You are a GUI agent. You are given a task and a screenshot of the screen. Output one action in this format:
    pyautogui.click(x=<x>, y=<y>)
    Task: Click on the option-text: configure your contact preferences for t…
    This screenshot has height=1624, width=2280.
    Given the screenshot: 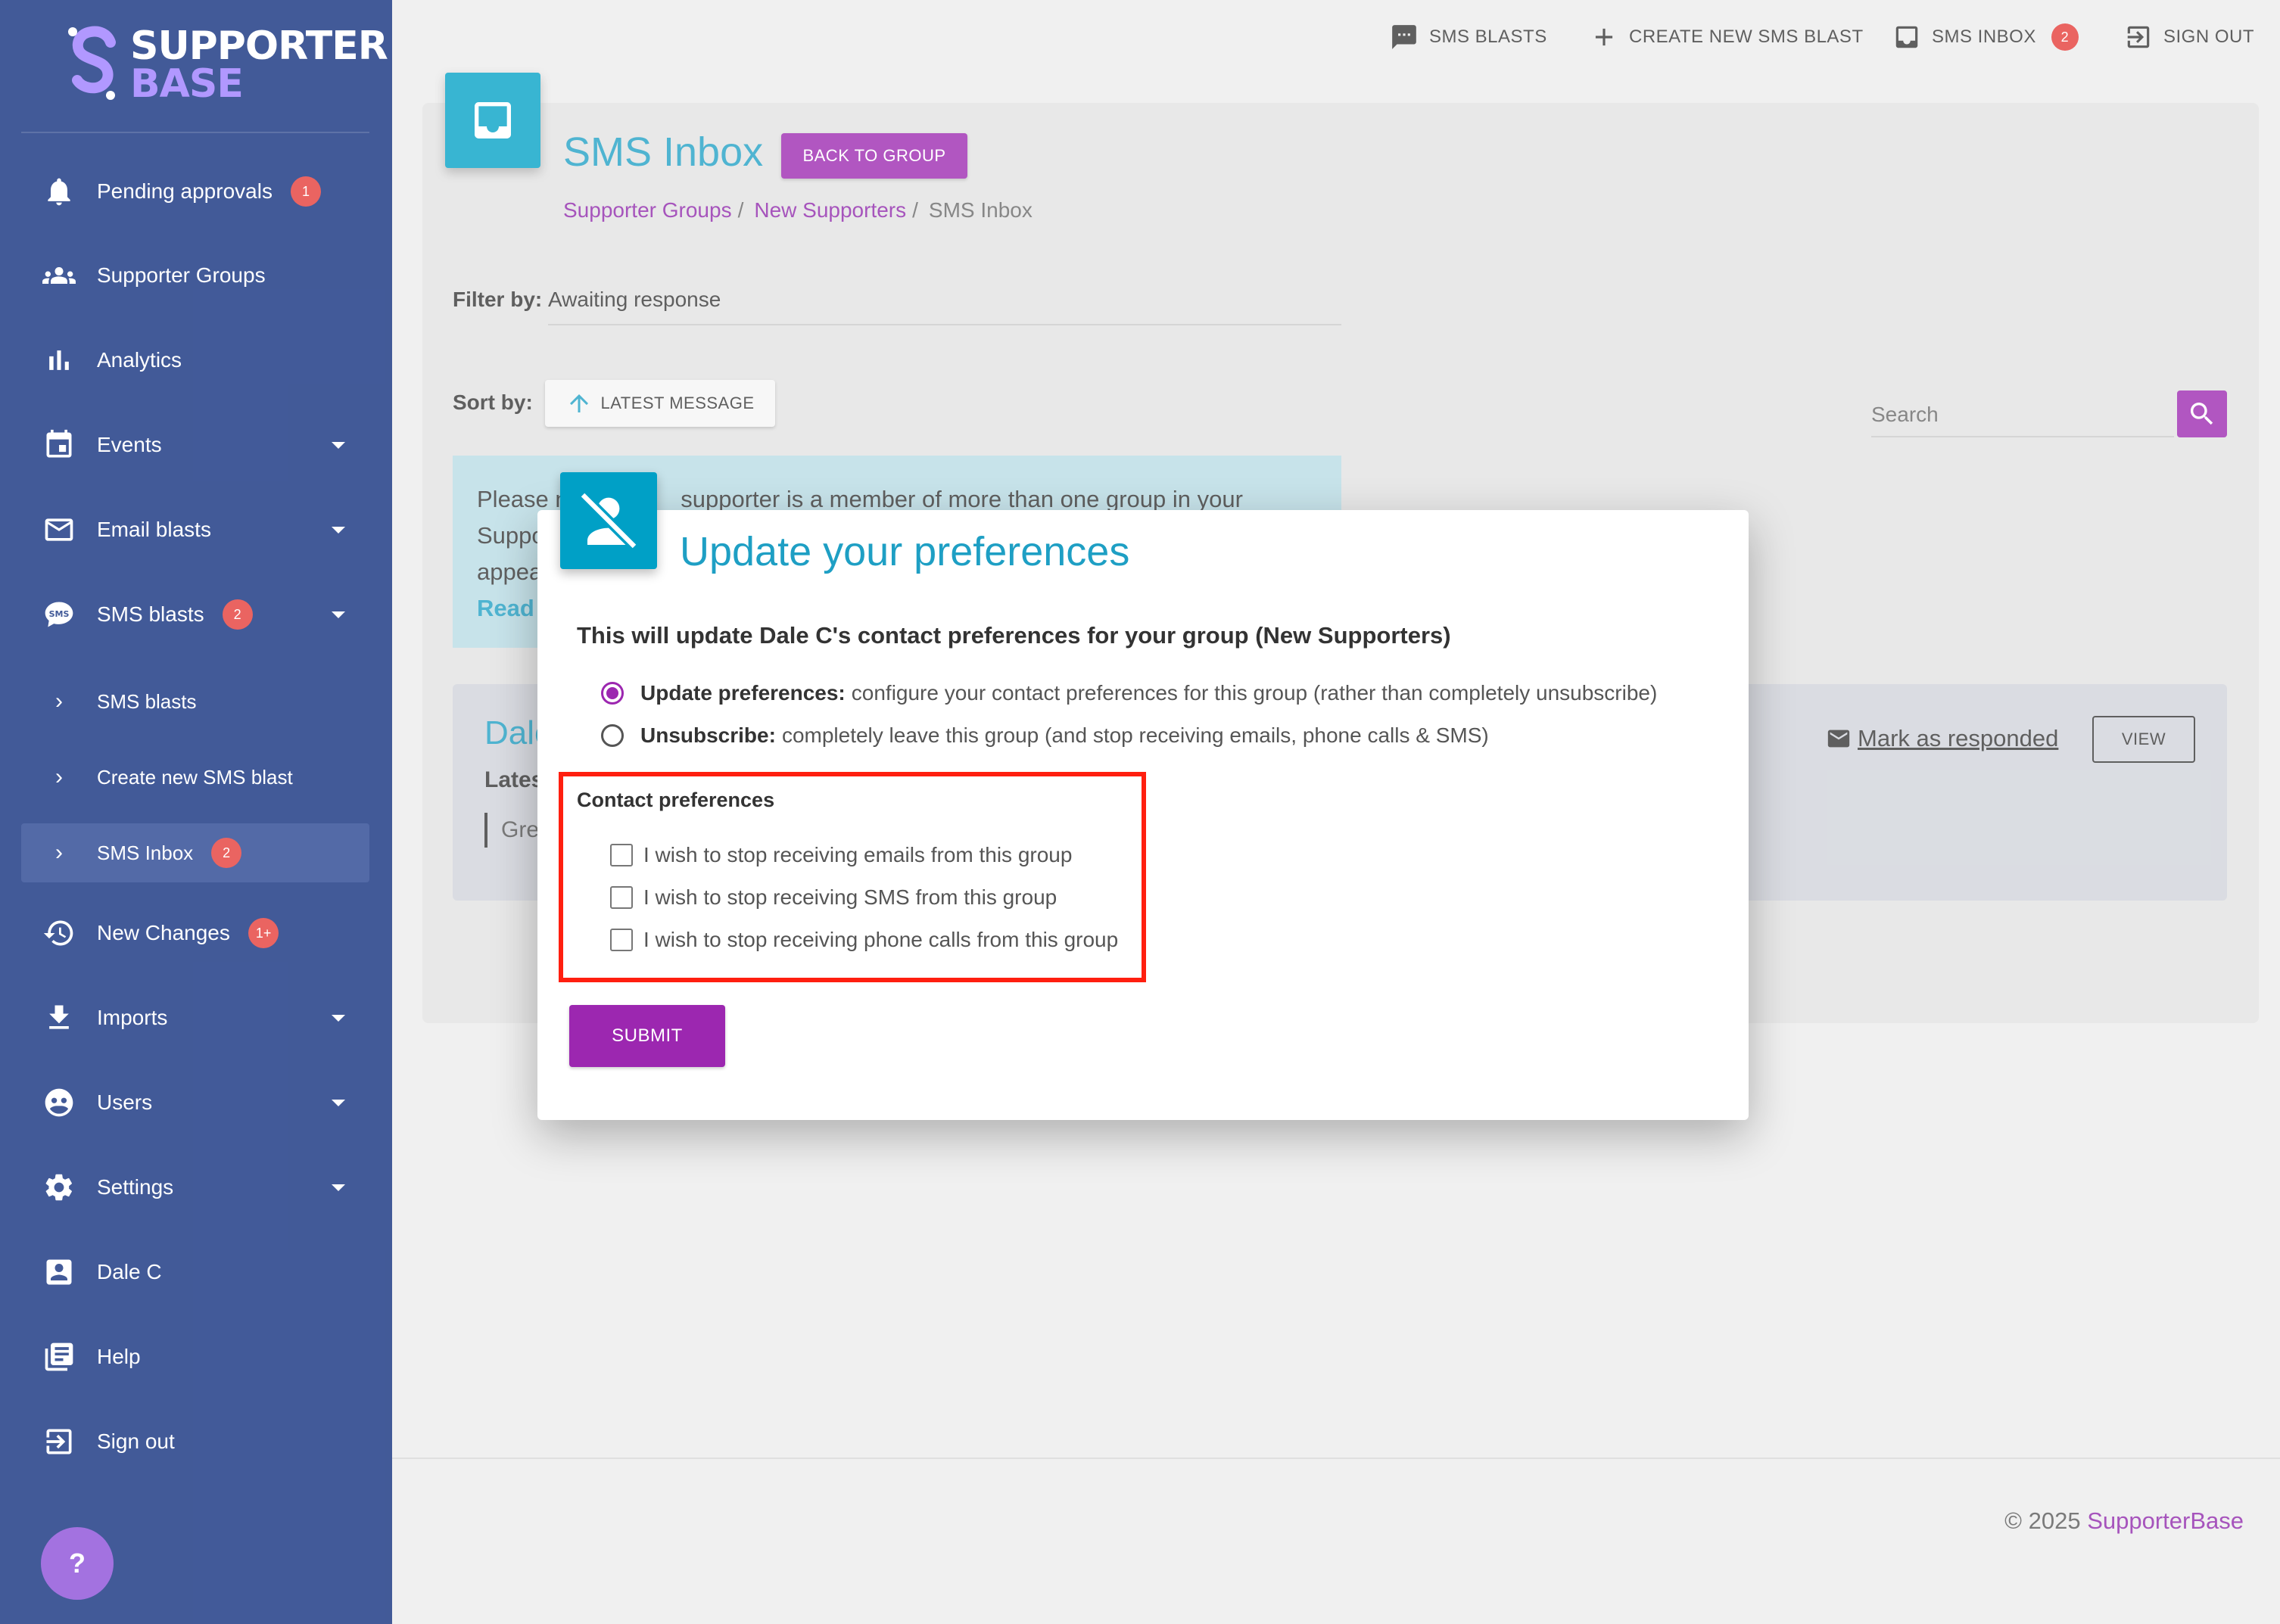 What is the action you would take?
    pyautogui.click(x=1254, y=693)
    